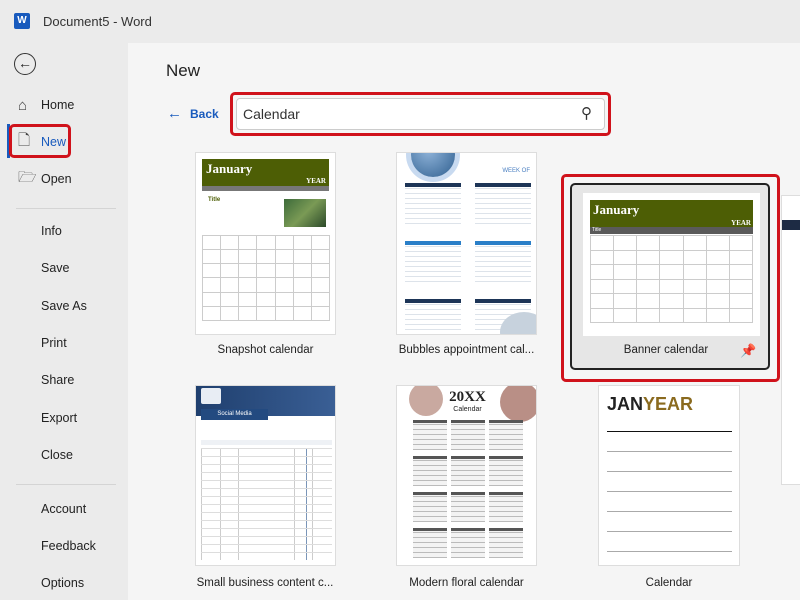 This screenshot has height=600, width=800. What do you see at coordinates (64, 105) in the screenshot?
I see `sidebar-item-home: ⌂ Home` at bounding box center [64, 105].